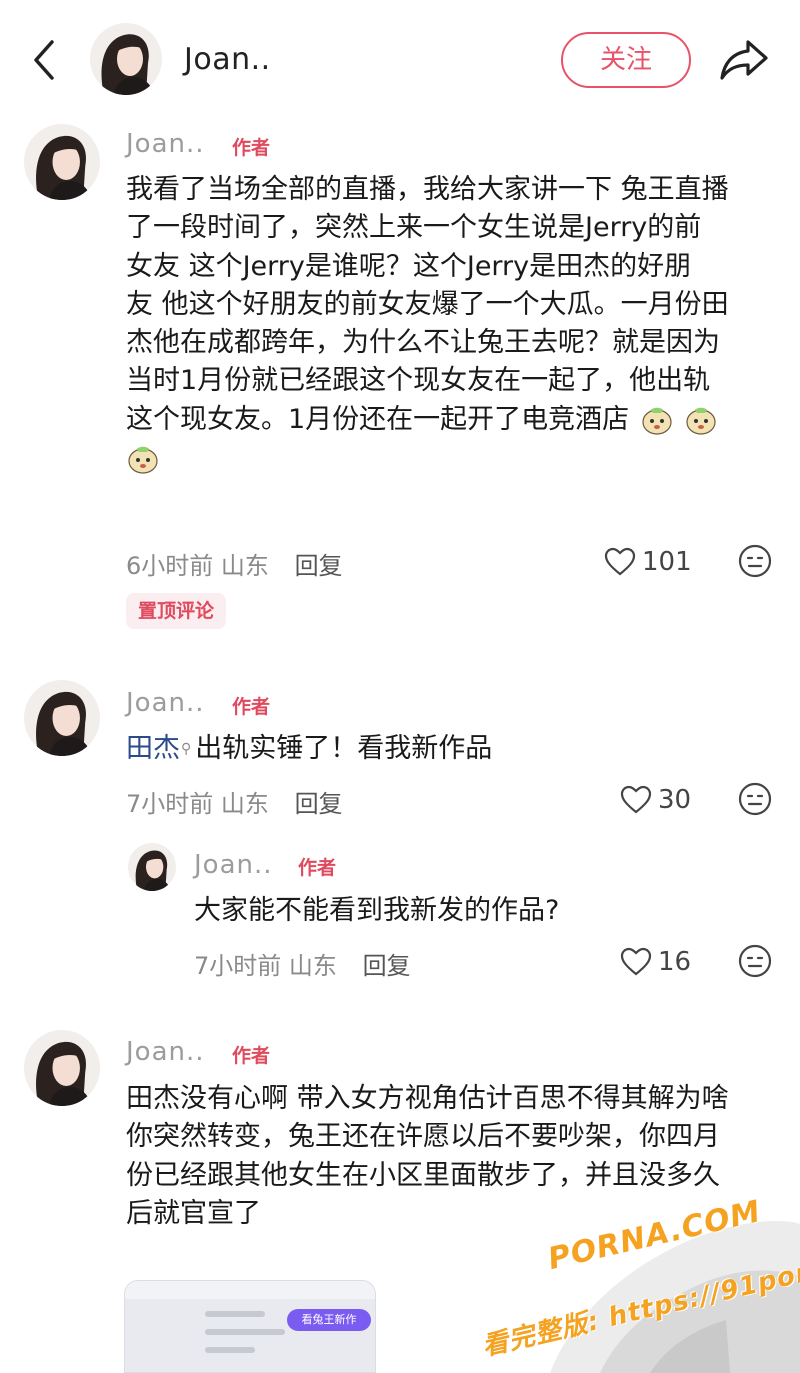 This screenshot has height=1373, width=800. I want to click on comment-text: 大家能不能看到我新发的作品?, so click(377, 910).